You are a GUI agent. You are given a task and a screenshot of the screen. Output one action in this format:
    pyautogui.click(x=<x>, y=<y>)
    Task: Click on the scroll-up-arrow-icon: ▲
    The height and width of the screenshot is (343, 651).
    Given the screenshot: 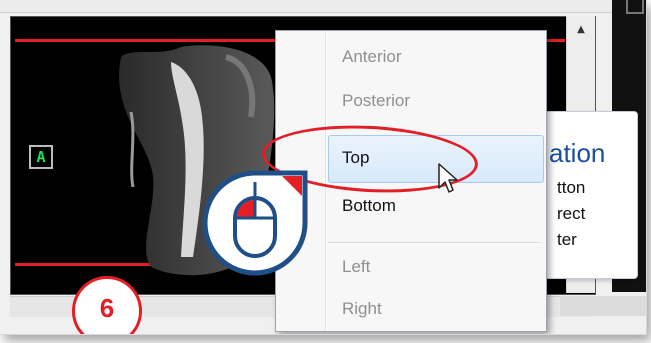 What is the action you would take?
    pyautogui.click(x=581, y=29)
    